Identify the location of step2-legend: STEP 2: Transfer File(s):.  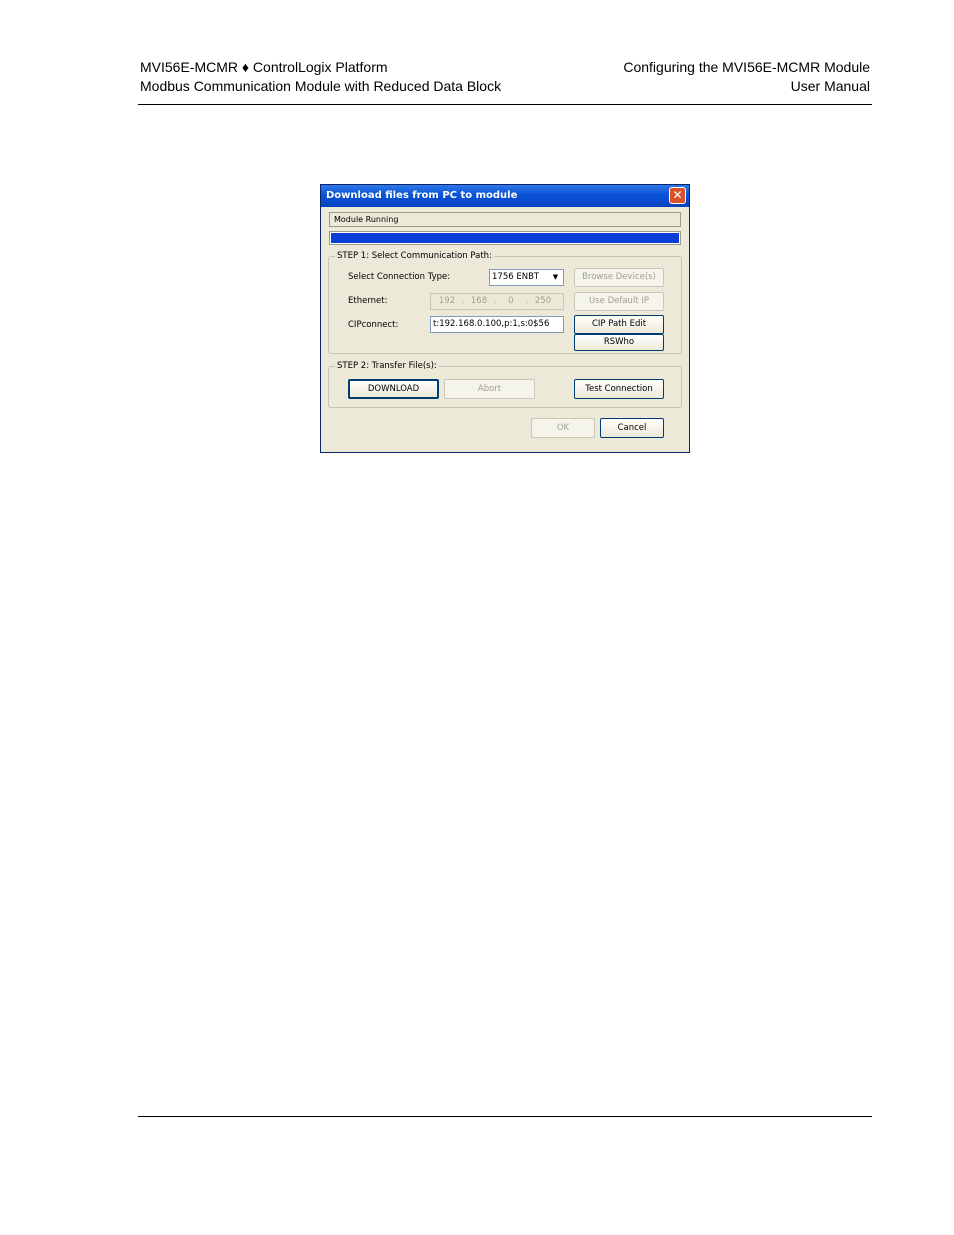
(387, 366).